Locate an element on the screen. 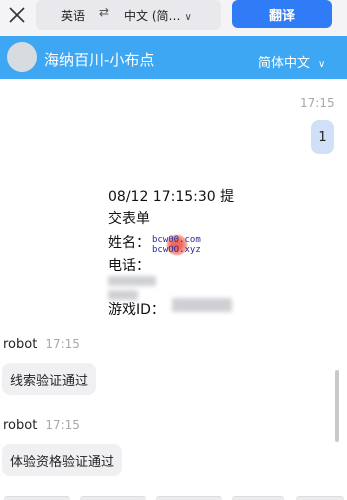 The width and height of the screenshot is (347, 500). user-message-bubble: 1 is located at coordinates (322, 137).